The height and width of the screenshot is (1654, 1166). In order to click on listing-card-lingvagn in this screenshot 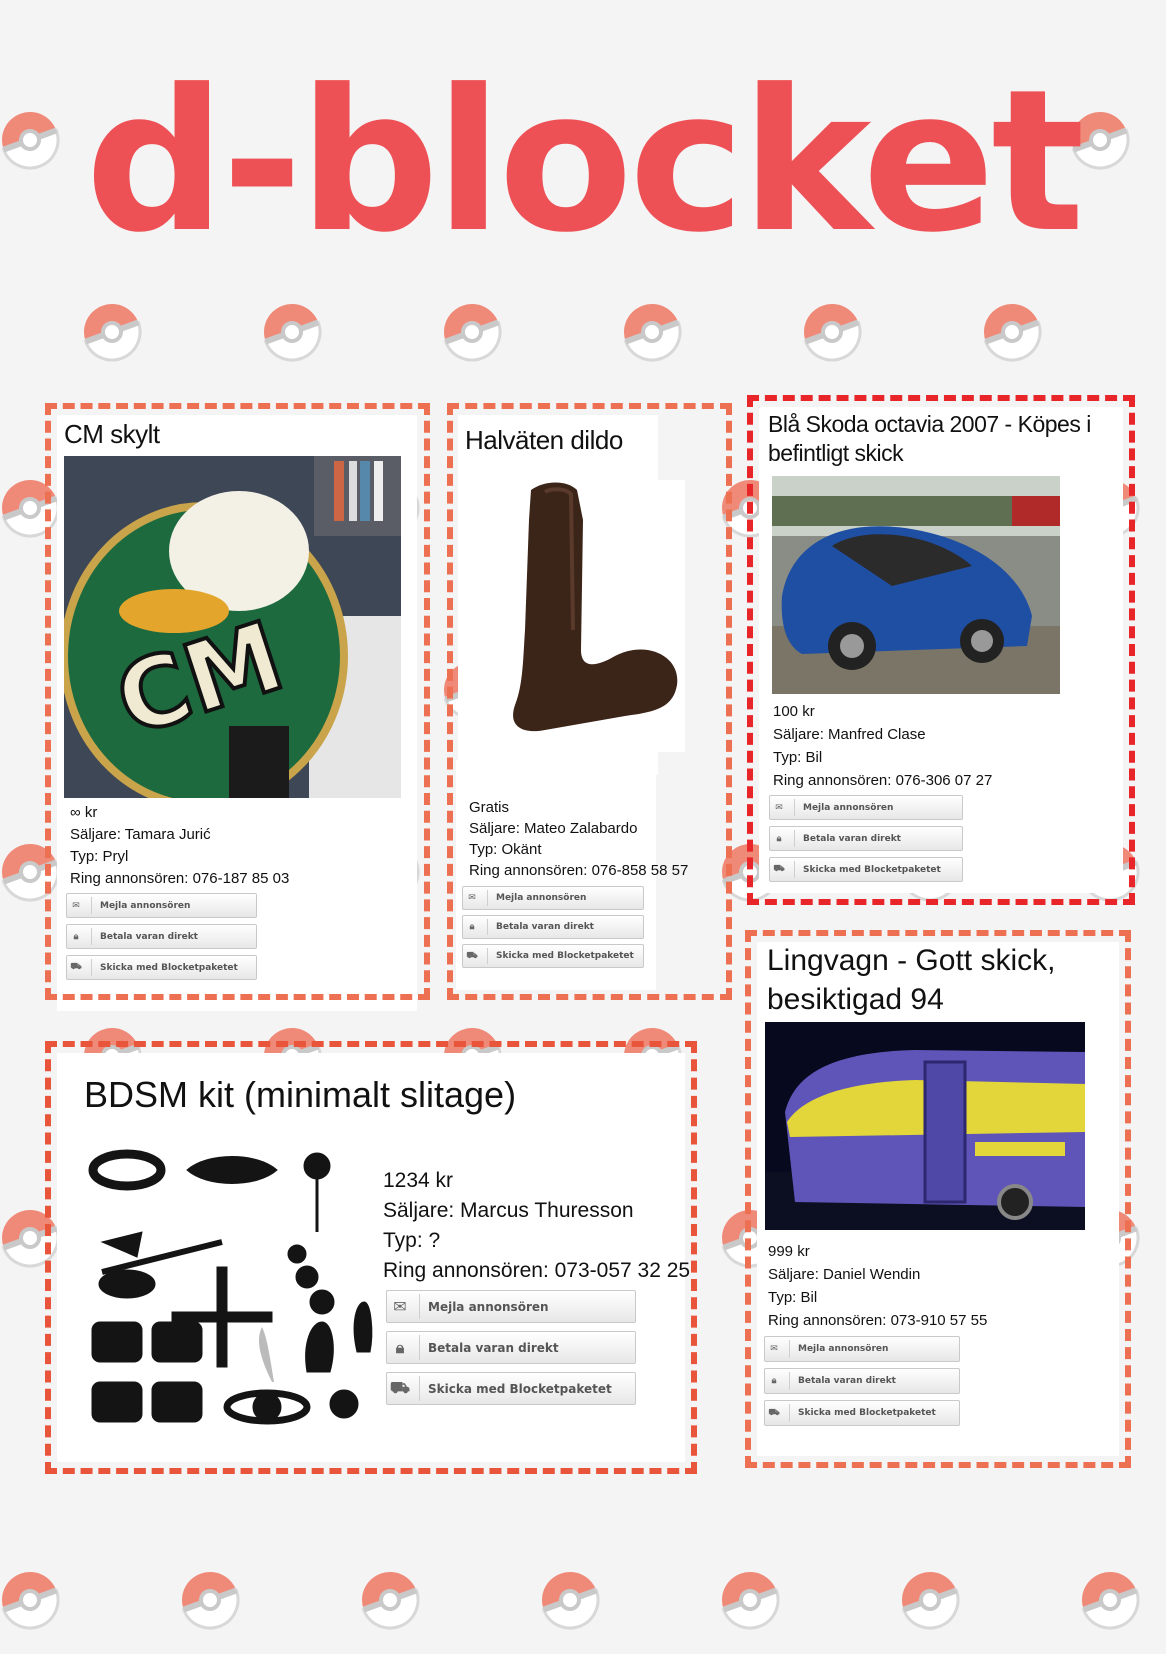, I will do `click(938, 1199)`.